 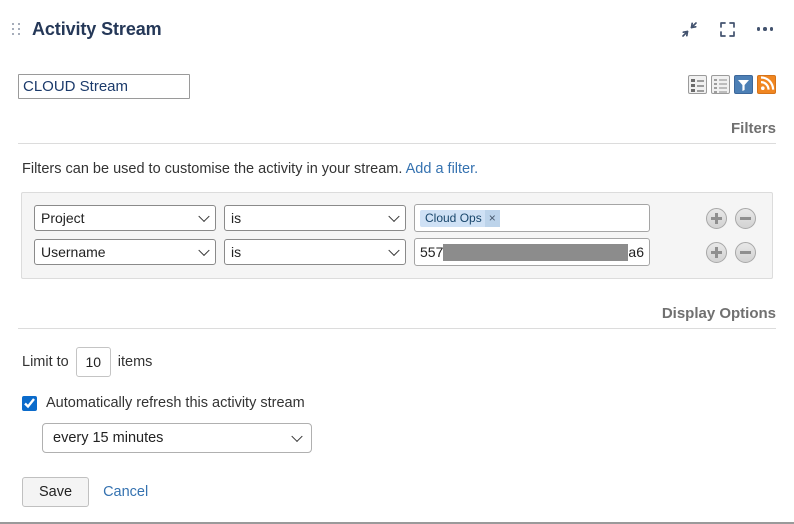 I want to click on filter-row: Project is Cloud Ops ×, so click(x=397, y=218).